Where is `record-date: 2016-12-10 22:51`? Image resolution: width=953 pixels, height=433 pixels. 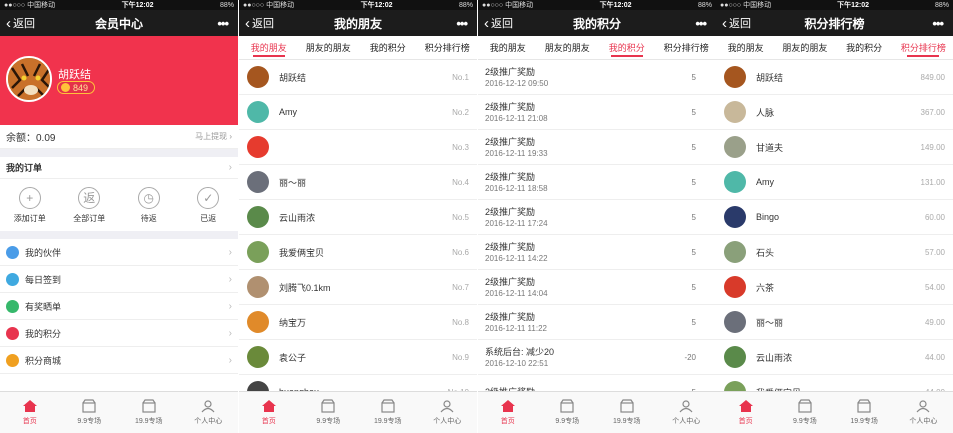
record-date: 2016-12-10 22:51 is located at coordinates (517, 363).